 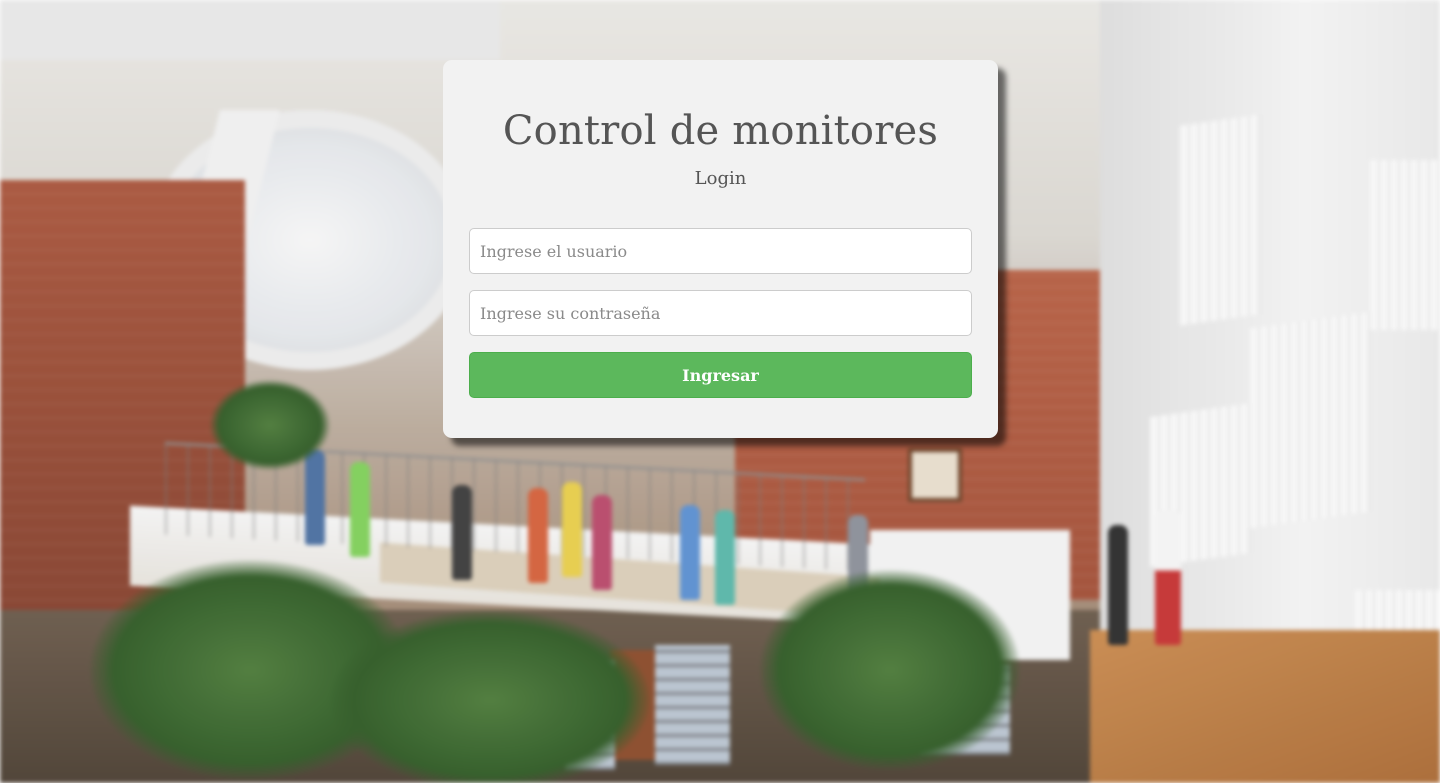 I want to click on login-subtitle: Login, so click(x=720, y=178).